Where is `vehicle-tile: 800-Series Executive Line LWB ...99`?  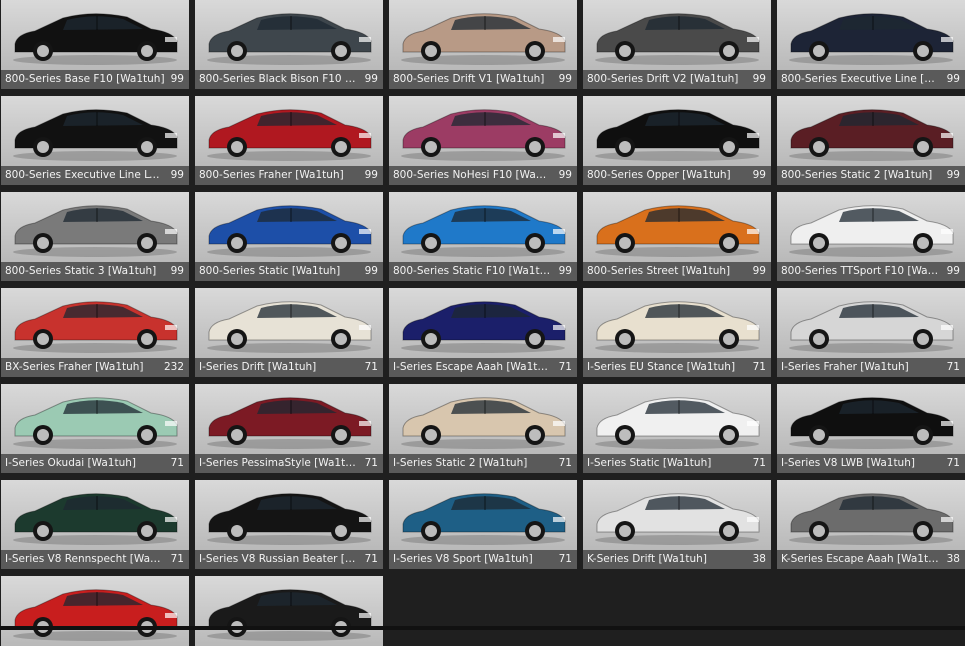 vehicle-tile: 800-Series Executive Line LWB ...99 is located at coordinates (95, 140).